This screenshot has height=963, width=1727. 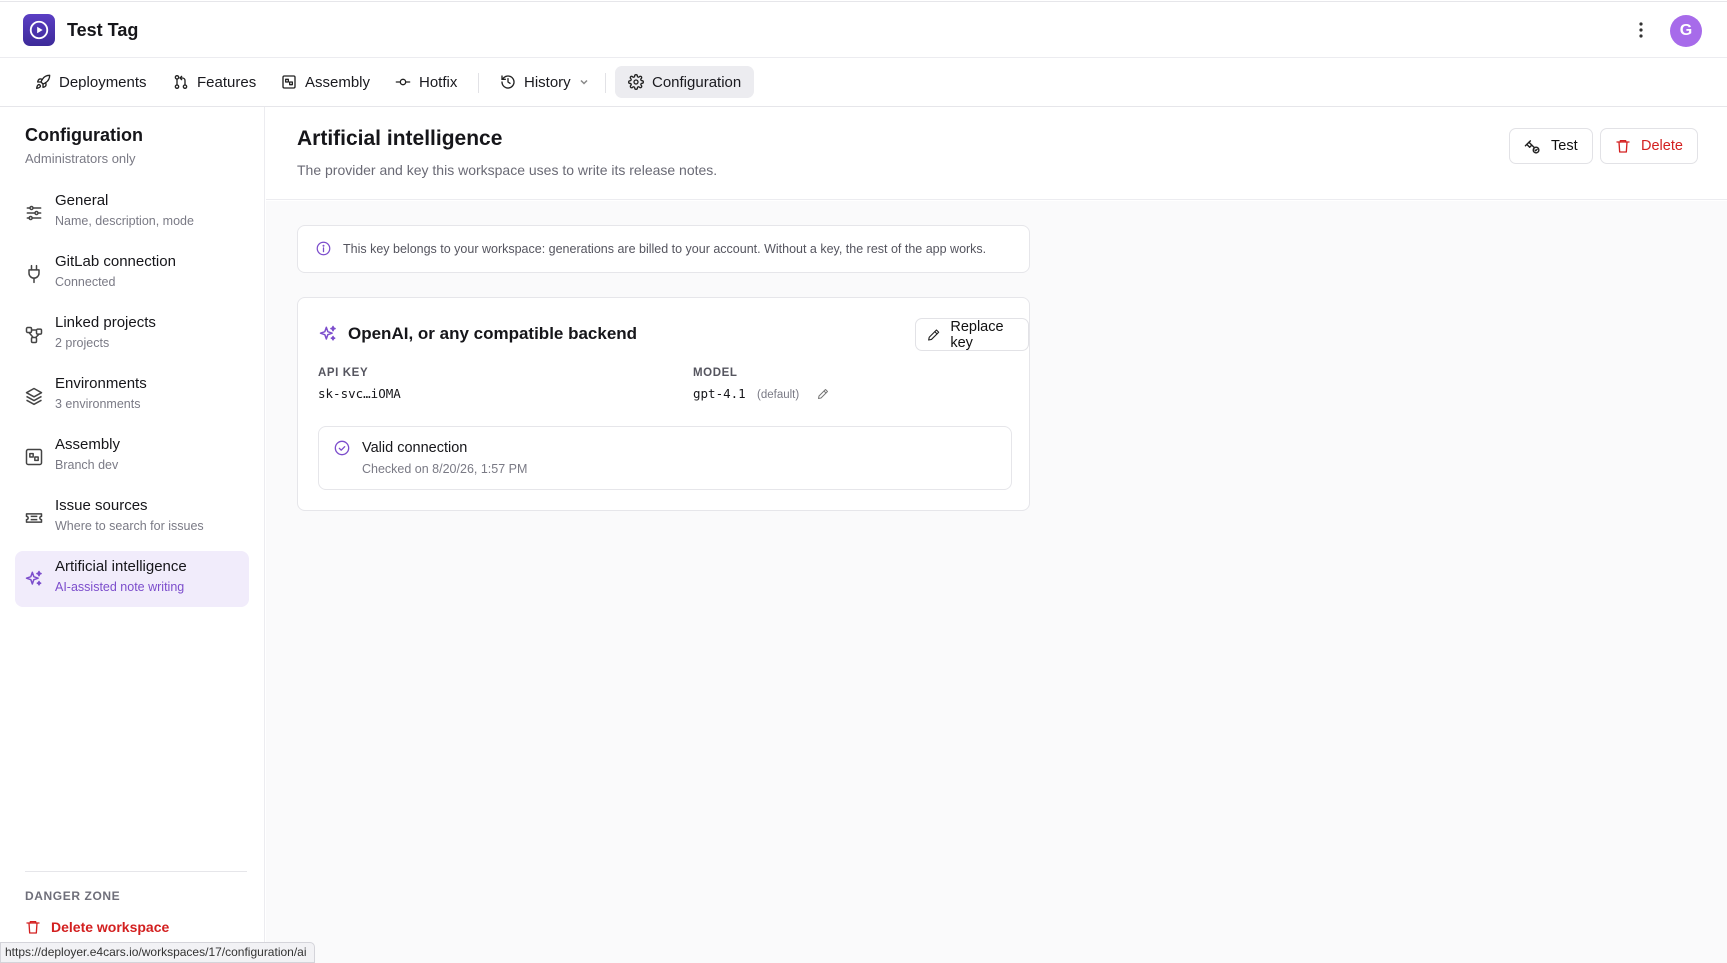 I want to click on sidebar-item-description: Connected, so click(x=85, y=282).